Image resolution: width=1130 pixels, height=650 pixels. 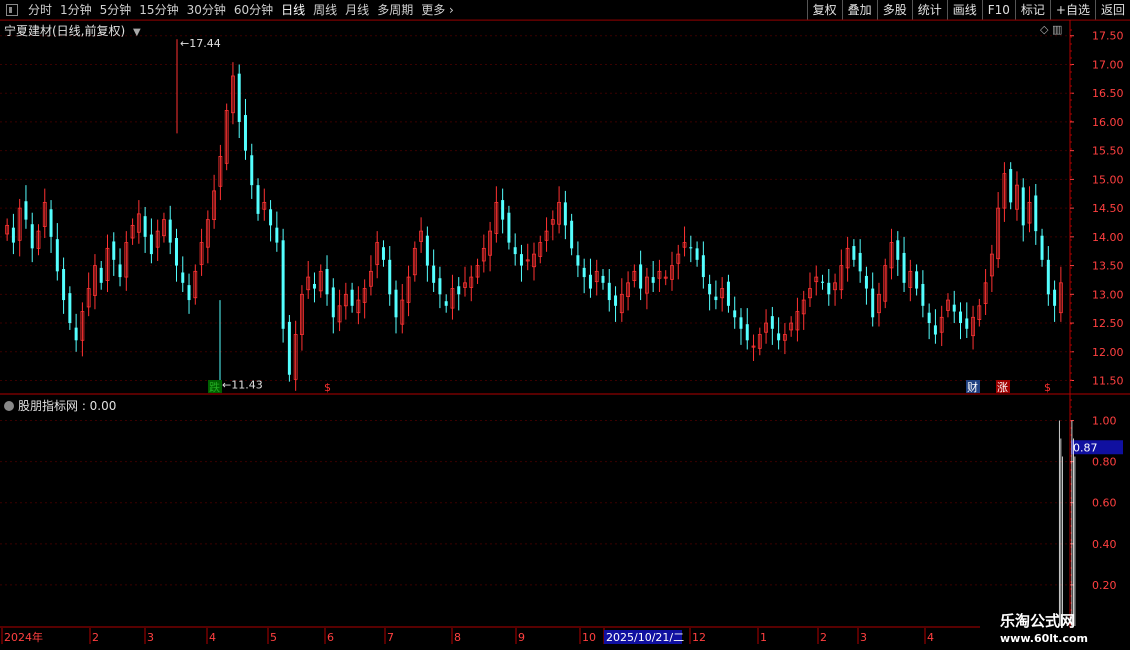 What do you see at coordinates (1044, 29) in the screenshot?
I see `diamond-icon: ◇` at bounding box center [1044, 29].